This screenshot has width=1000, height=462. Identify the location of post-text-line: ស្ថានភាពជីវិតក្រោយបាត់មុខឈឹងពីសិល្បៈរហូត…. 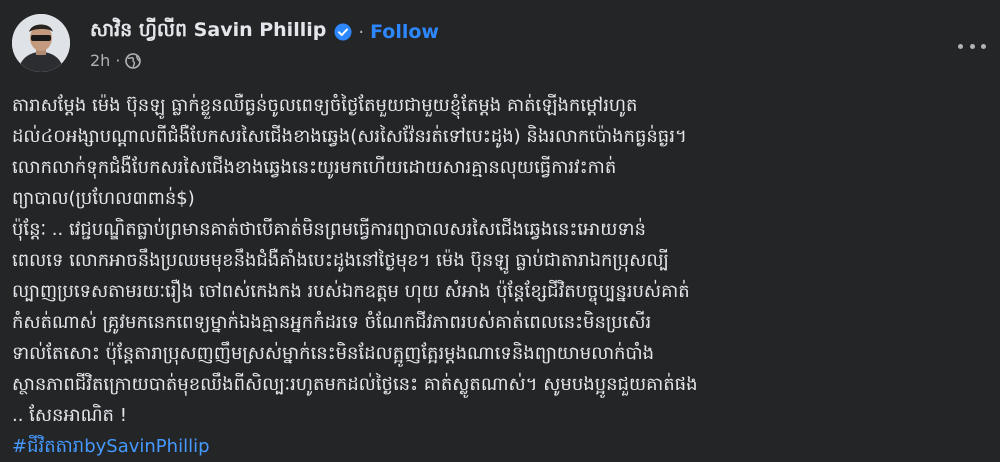
(355, 384).